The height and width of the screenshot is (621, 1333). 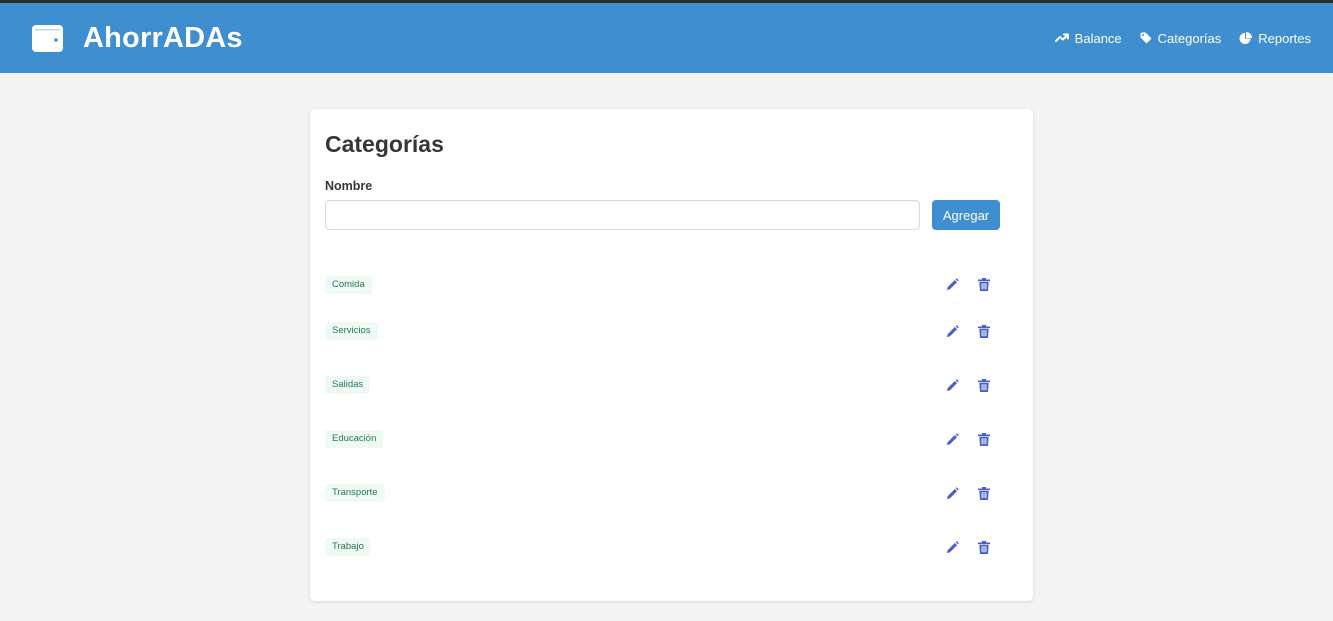 I want to click on list-item: Educación, so click(x=662, y=439).